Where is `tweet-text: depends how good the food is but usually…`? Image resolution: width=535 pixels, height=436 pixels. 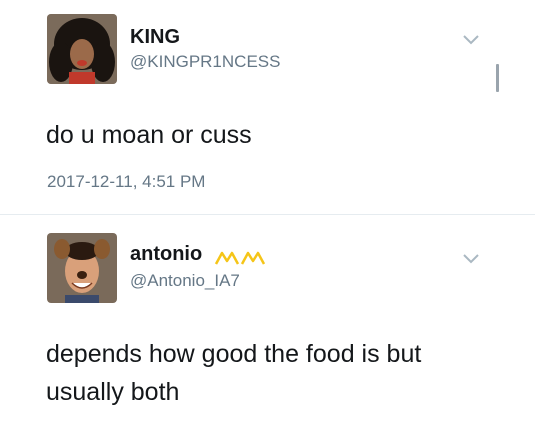 tweet-text: depends how good the food is but usually… is located at coordinates (276, 373).